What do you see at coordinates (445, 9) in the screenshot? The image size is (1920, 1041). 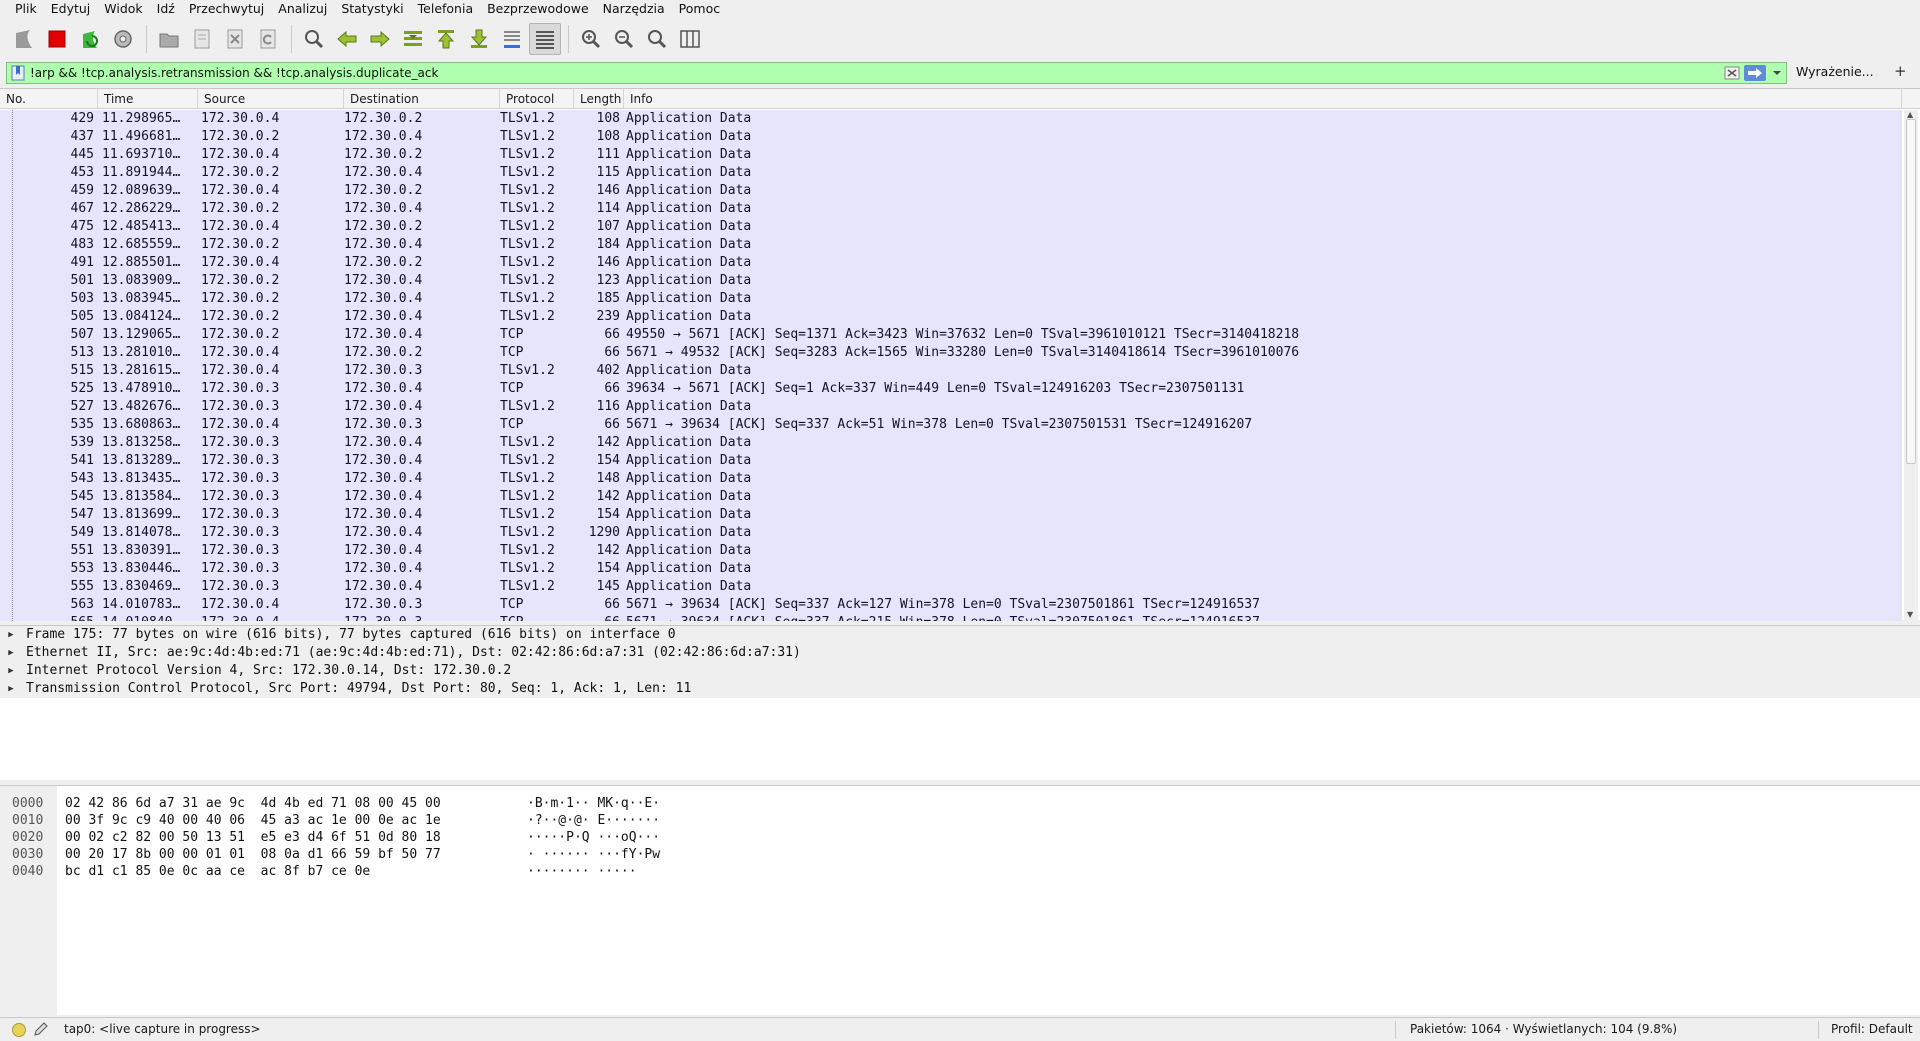 I see `menu-item-7: Telefonia` at bounding box center [445, 9].